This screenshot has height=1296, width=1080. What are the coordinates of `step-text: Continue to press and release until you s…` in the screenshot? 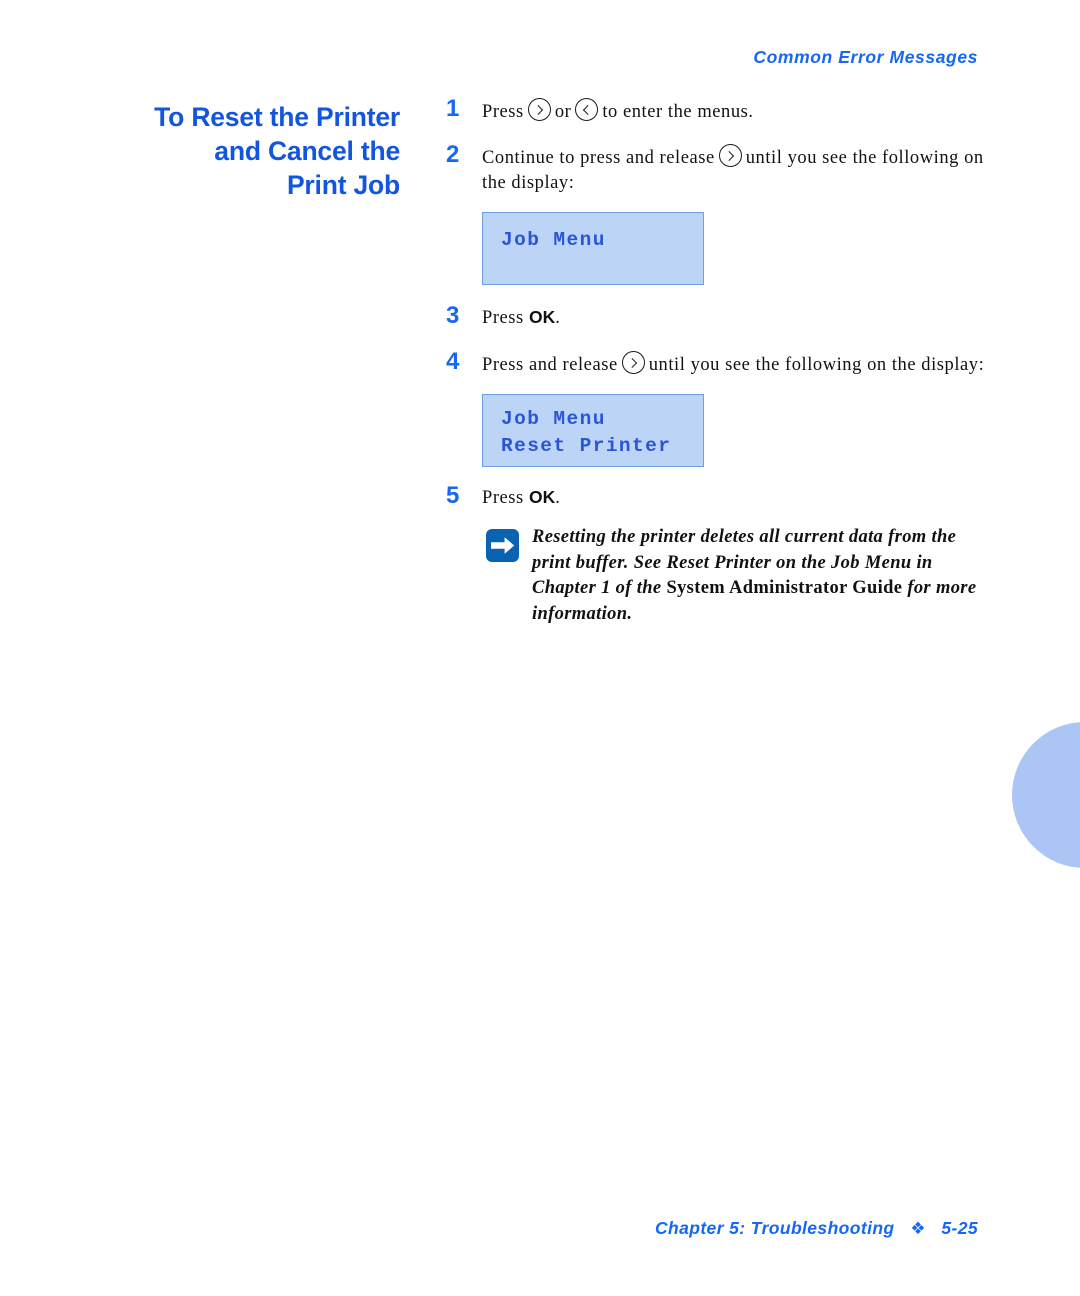 It's located at (734, 169).